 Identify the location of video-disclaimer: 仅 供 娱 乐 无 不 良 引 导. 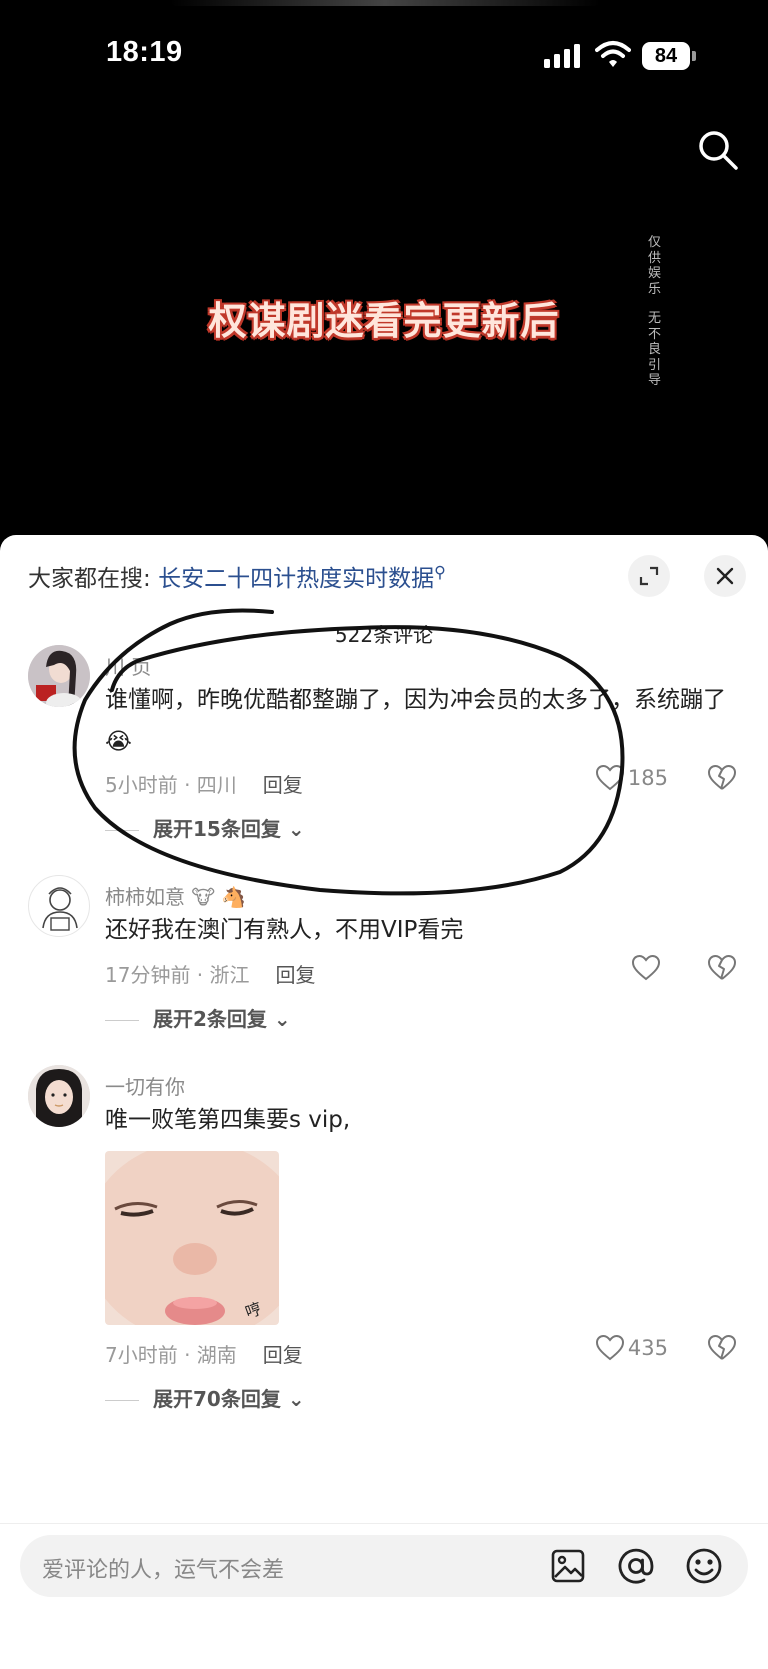
(655, 311).